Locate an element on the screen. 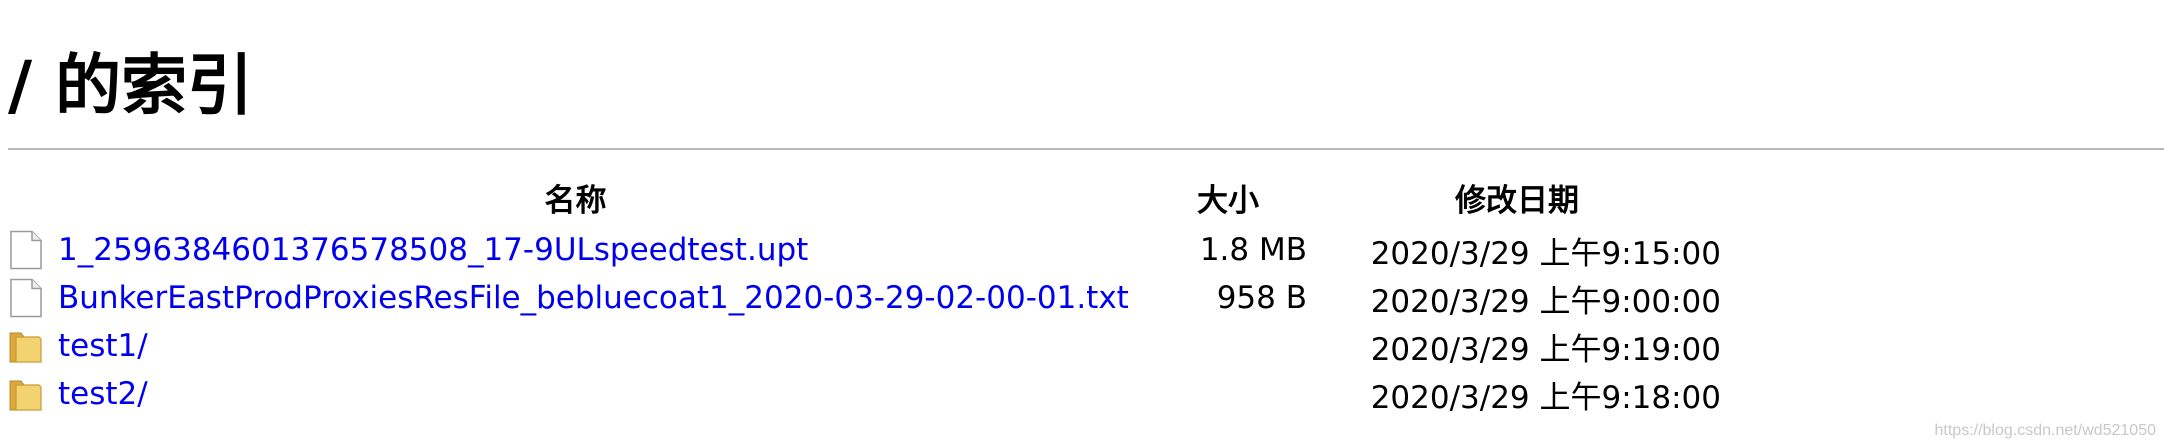 This screenshot has height=448, width=2164. modified-column-header: 修改日期 is located at coordinates (1517, 197).